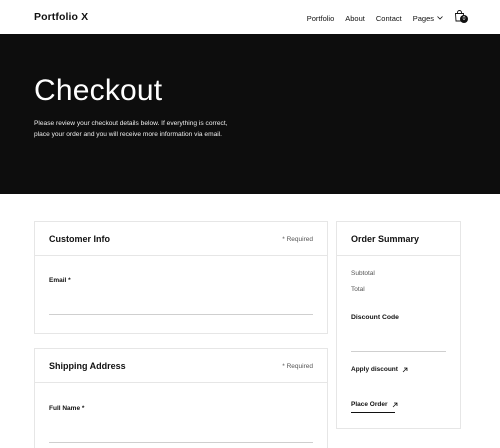 Image resolution: width=500 pixels, height=448 pixels. I want to click on customer-info-card: Customer Info * Required Email *, so click(181, 277).